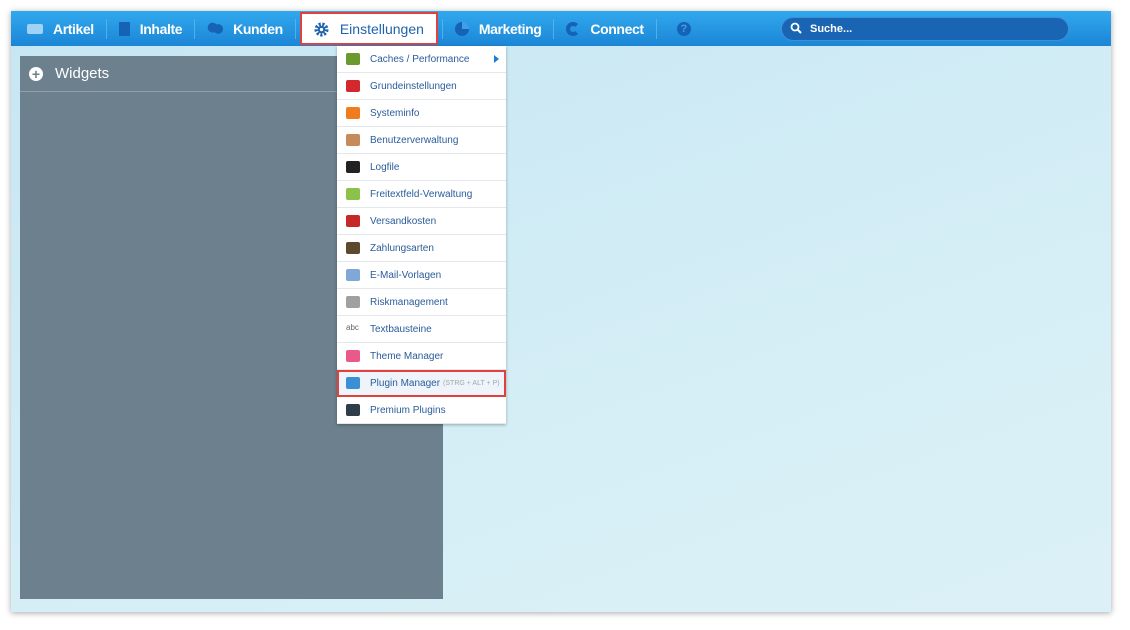 This screenshot has height=630, width=1130. I want to click on nav-kunden: Kunden, so click(245, 28).